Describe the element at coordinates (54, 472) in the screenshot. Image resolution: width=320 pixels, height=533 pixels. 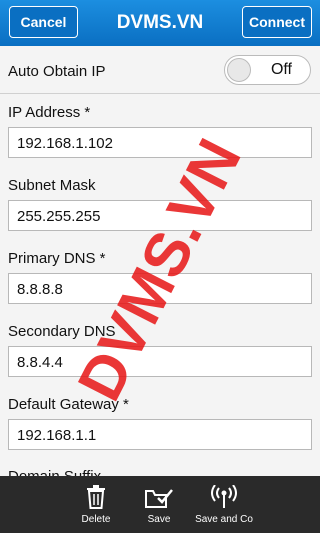
I see `domain-suffix-label: Domain Suffix` at that location.